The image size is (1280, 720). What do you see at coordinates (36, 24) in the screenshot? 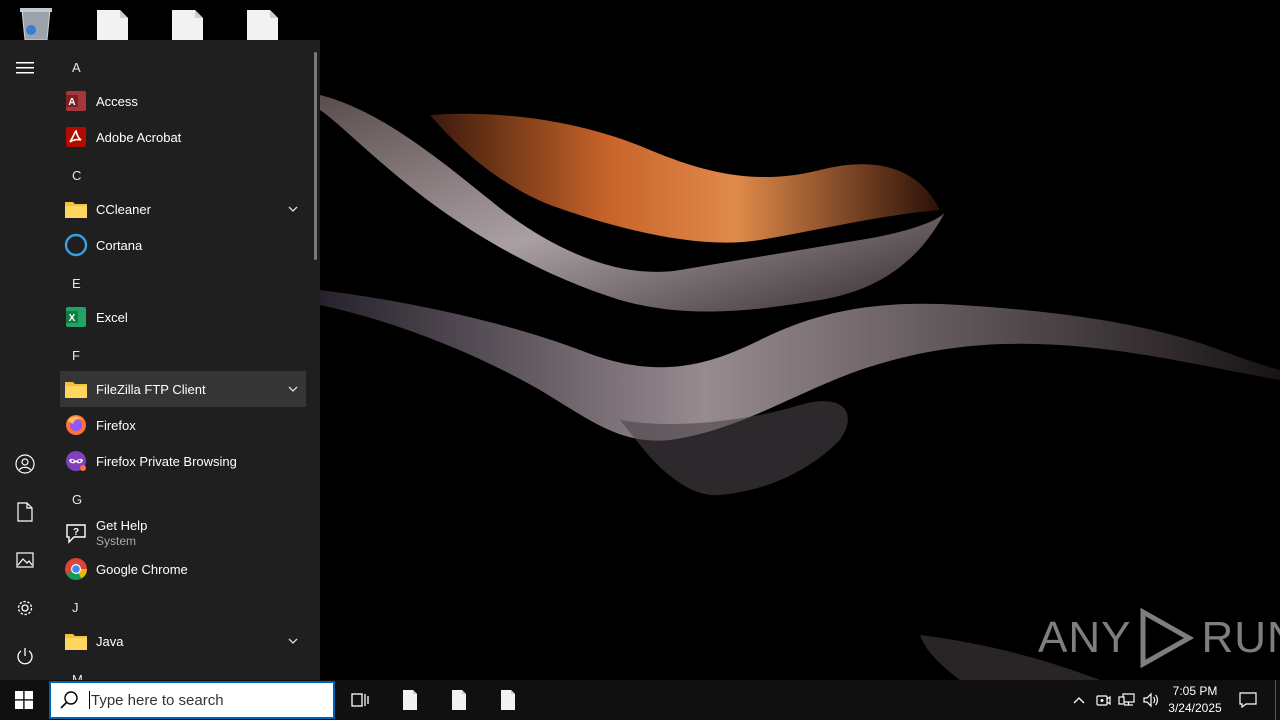
I see `recycle-bin-icon` at bounding box center [36, 24].